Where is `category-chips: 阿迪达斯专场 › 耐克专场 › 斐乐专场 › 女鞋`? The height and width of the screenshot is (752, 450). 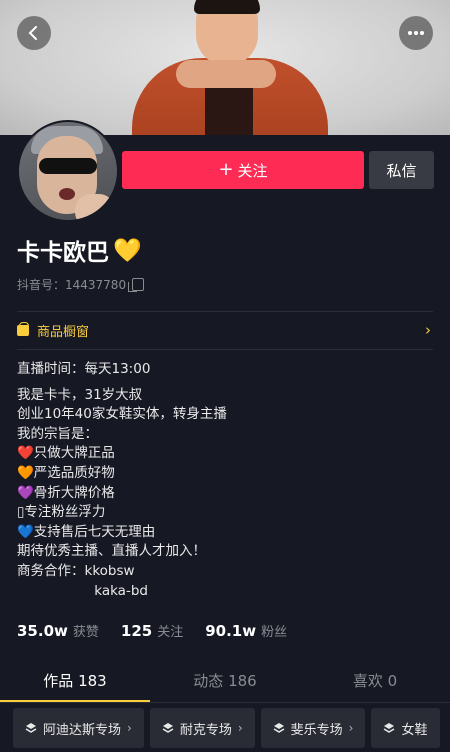 category-chips: 阿迪达斯专场 › 耐克专场 › 斐乐专场 › 女鞋 is located at coordinates (229, 728).